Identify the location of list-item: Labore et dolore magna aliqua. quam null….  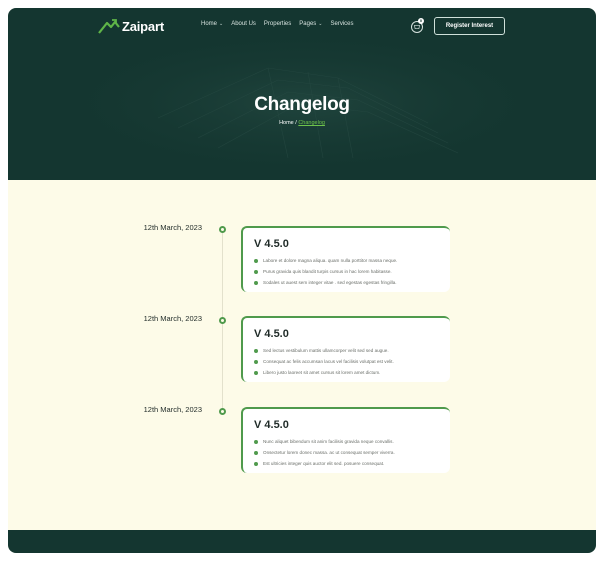
(325, 260).